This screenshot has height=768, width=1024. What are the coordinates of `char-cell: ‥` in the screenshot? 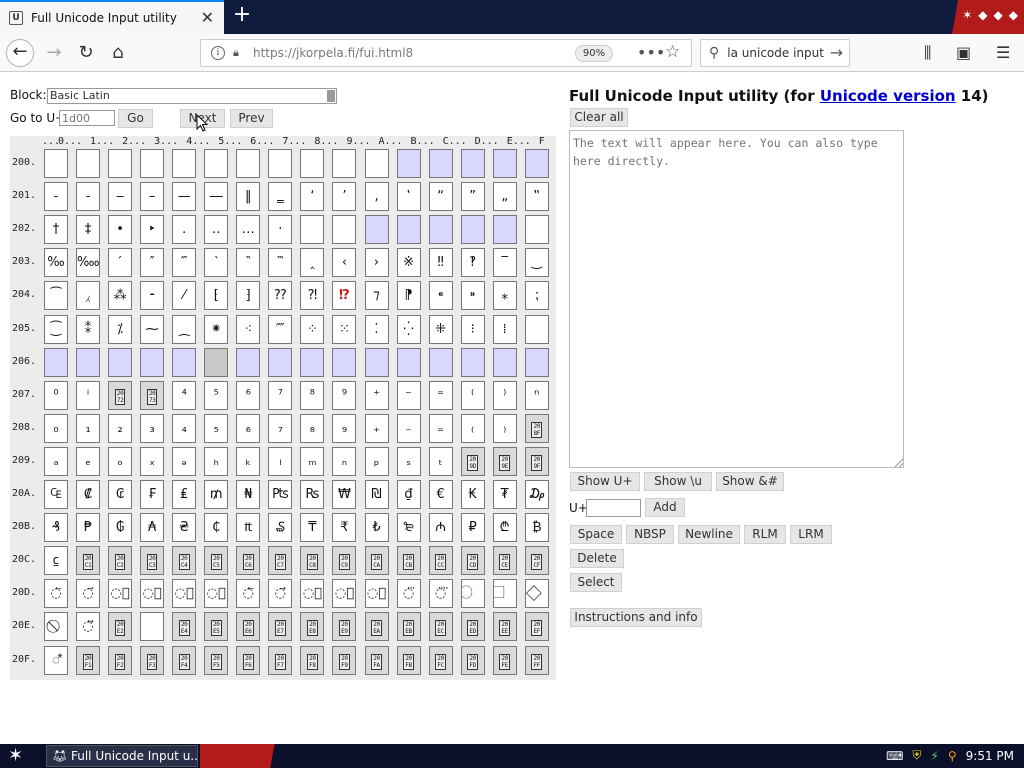 It's located at (216, 230).